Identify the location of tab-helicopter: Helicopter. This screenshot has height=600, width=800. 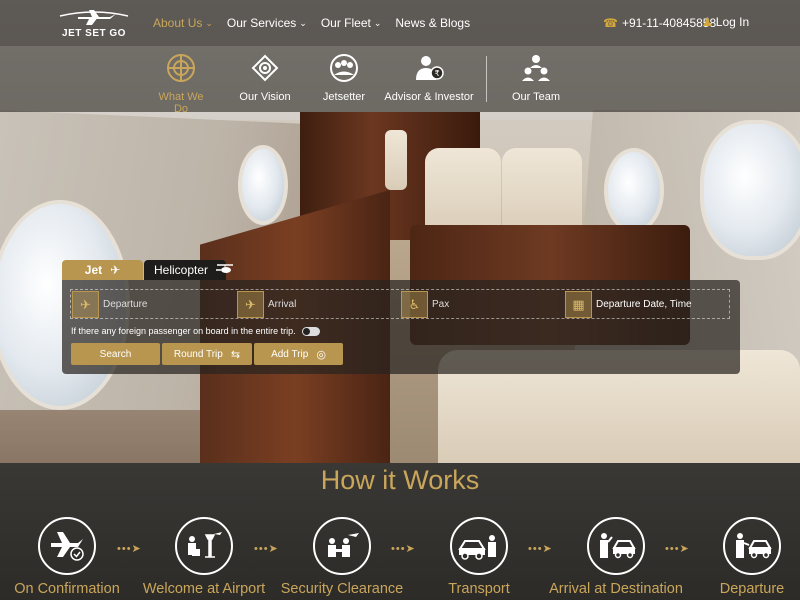
(189, 270).